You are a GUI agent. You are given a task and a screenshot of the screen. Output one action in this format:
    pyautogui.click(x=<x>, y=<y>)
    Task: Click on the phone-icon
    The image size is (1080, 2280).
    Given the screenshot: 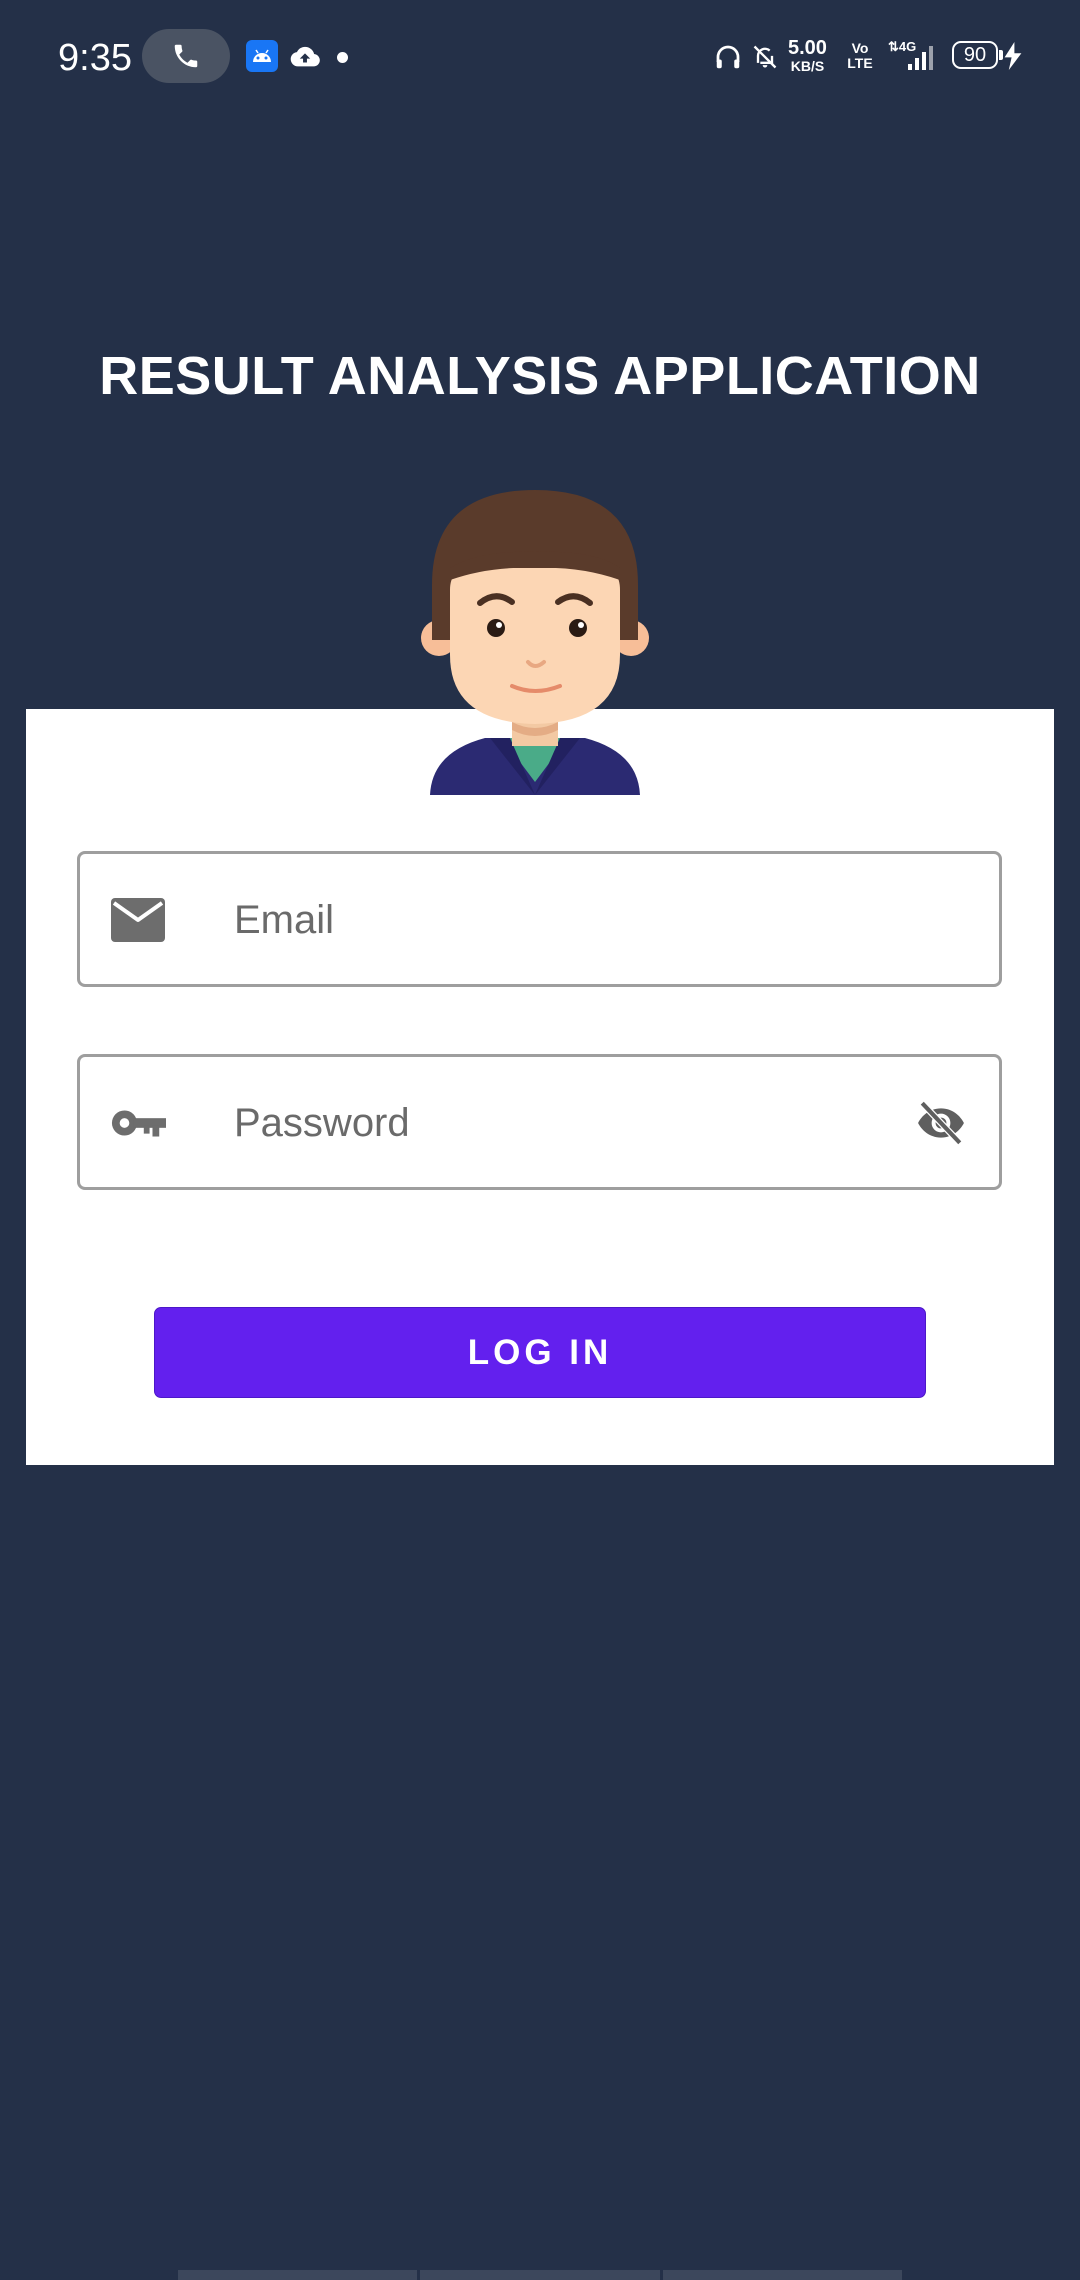 What is the action you would take?
    pyautogui.click(x=186, y=56)
    